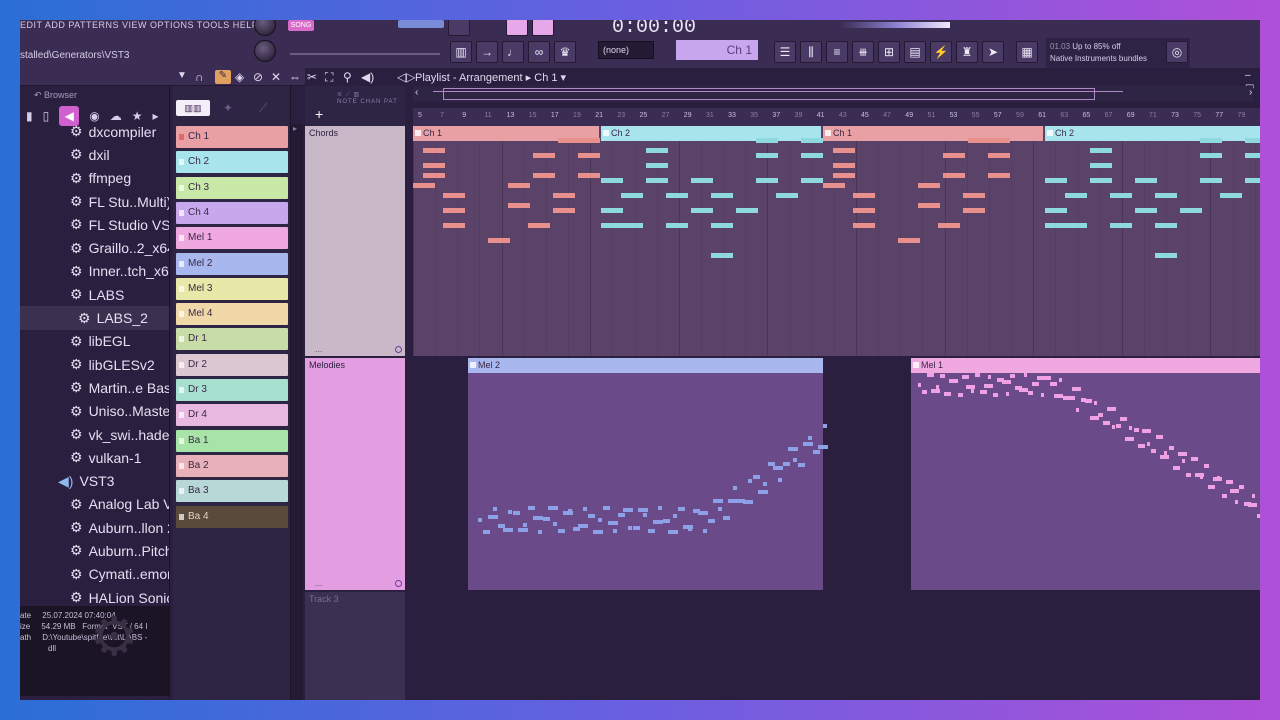  What do you see at coordinates (1027, 52) in the screenshot?
I see `cart-icon: ▦` at bounding box center [1027, 52].